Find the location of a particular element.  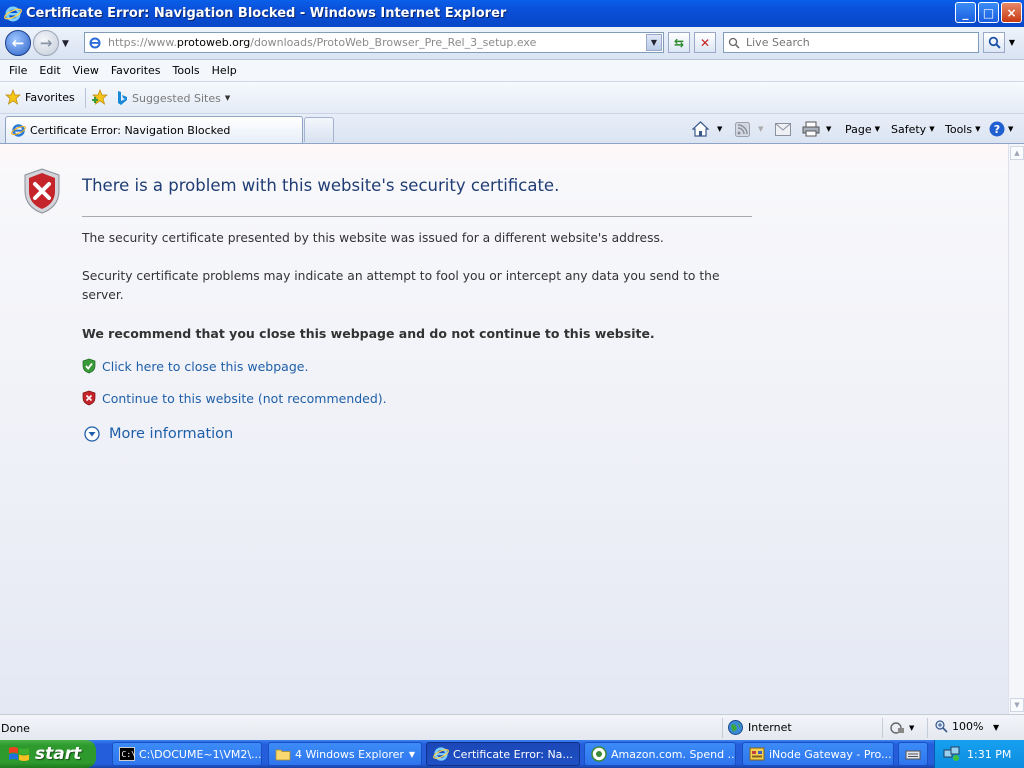

folder-icon is located at coordinates (283, 755).